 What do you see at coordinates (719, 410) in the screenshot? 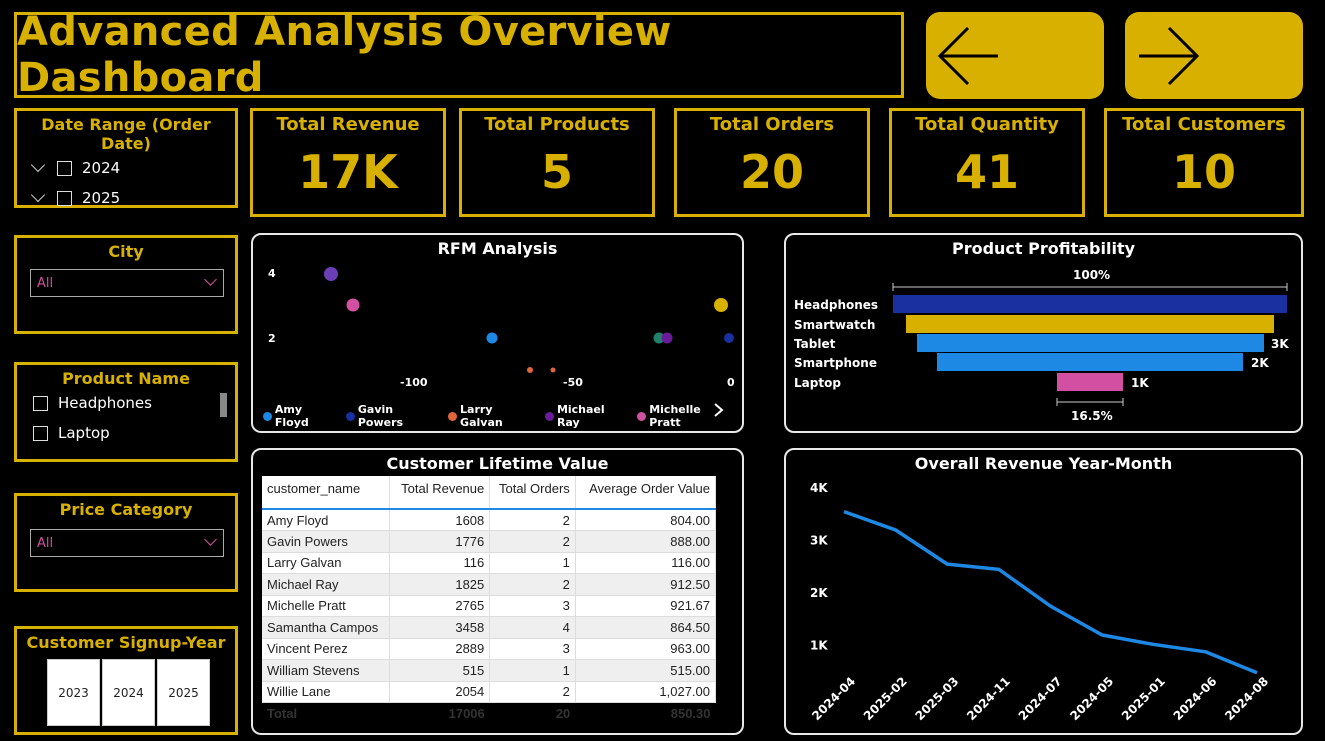
I see `legend-next-icon` at bounding box center [719, 410].